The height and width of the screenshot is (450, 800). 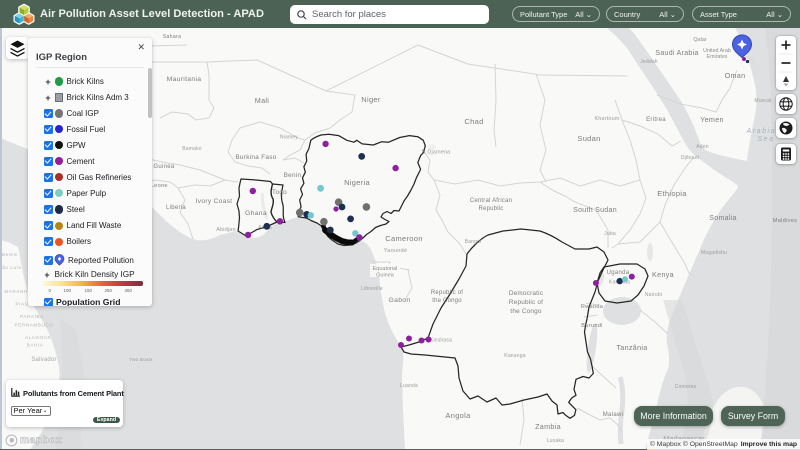 What do you see at coordinates (491, 209) in the screenshot?
I see `svg-text: Republic` at bounding box center [491, 209].